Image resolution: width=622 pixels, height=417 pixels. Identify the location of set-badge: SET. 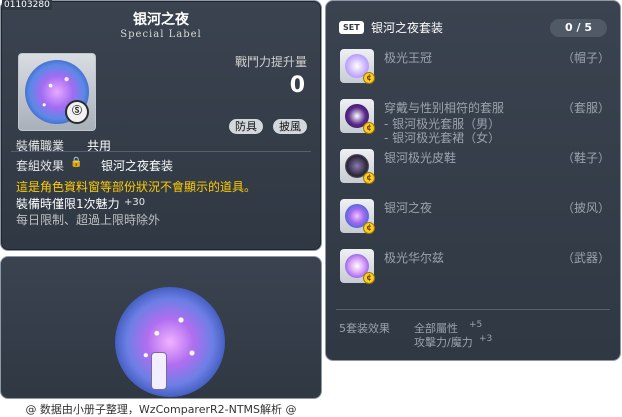
(351, 27).